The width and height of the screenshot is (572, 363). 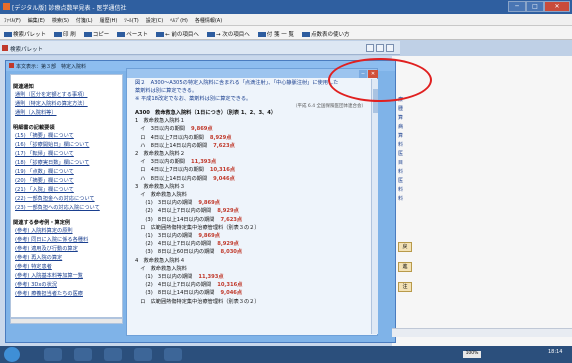 I want to click on points-row: (2) 4日以上7日以内の期間 8,929点, so click(x=252, y=211).